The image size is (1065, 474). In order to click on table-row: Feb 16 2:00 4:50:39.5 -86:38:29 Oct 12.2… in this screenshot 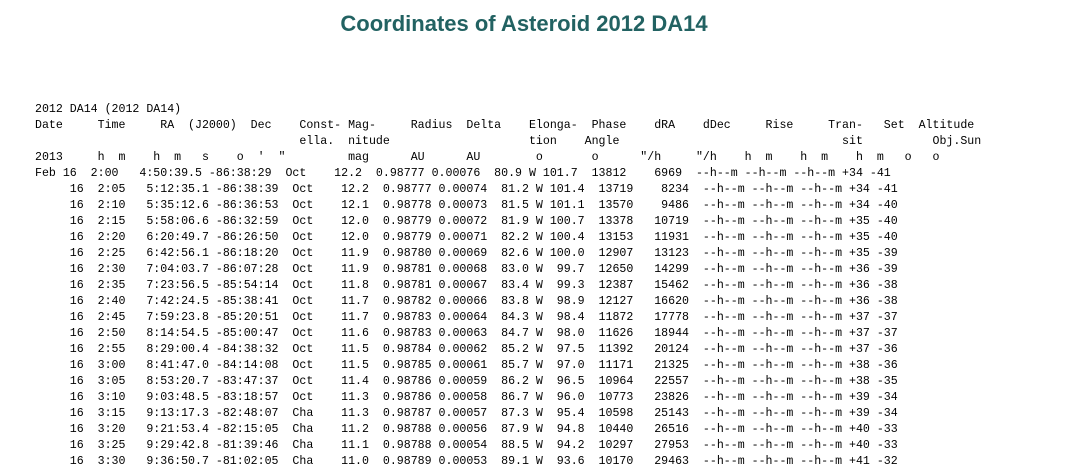, I will do `click(463, 173)`.